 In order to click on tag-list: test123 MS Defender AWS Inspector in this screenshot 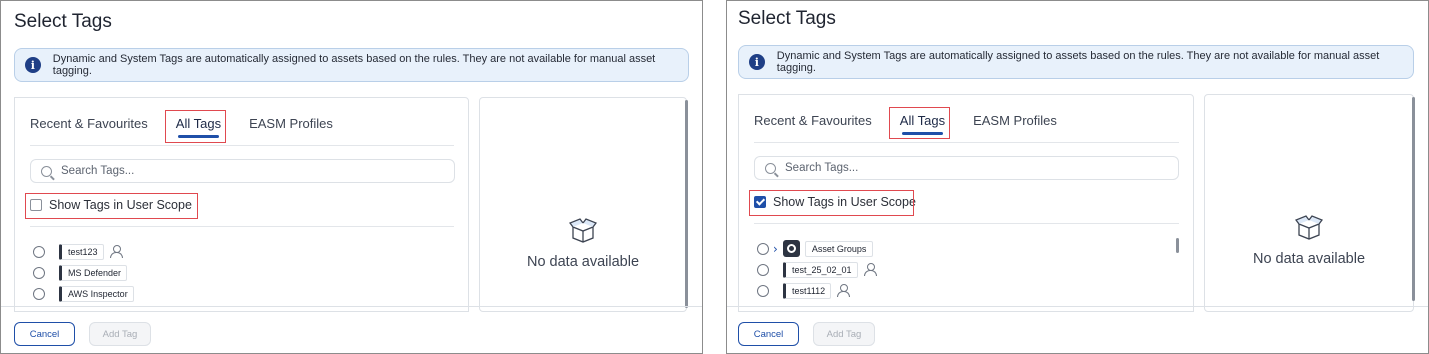, I will do `click(83, 272)`.